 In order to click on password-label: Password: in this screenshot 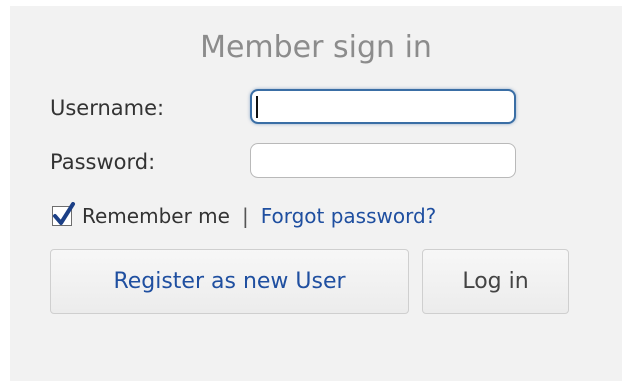, I will do `click(103, 162)`.